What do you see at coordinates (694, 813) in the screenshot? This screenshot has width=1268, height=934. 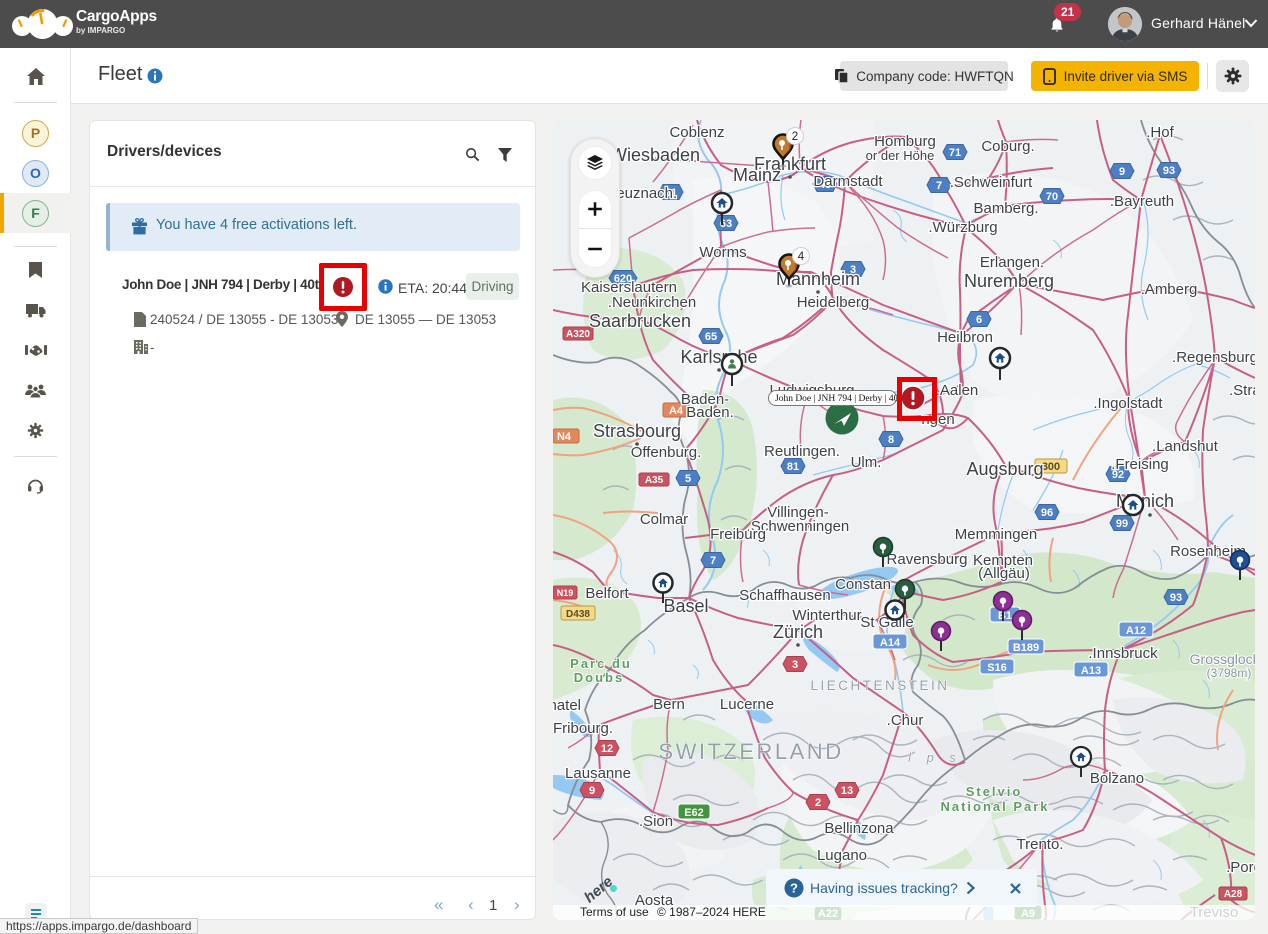 I see `svg-text: E62` at bounding box center [694, 813].